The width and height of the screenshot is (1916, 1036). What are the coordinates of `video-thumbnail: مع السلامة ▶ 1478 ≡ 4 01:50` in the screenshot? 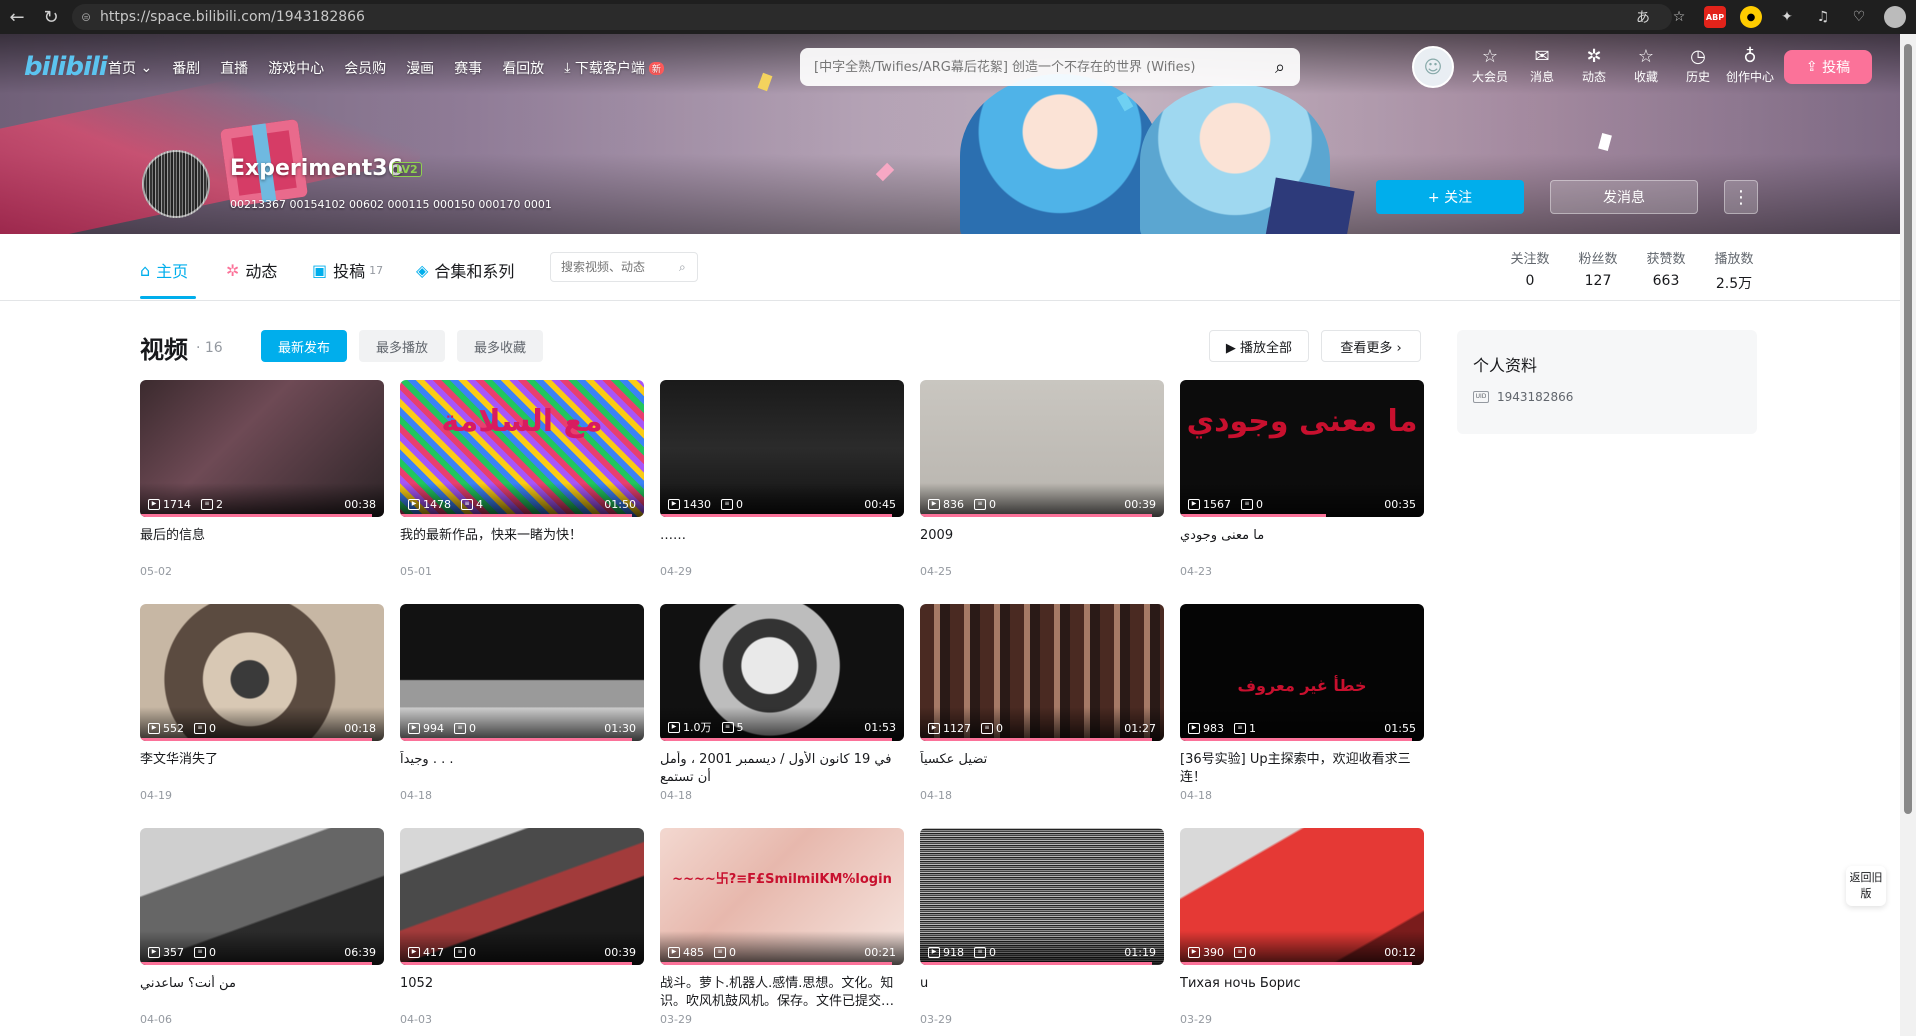 It's located at (522, 448).